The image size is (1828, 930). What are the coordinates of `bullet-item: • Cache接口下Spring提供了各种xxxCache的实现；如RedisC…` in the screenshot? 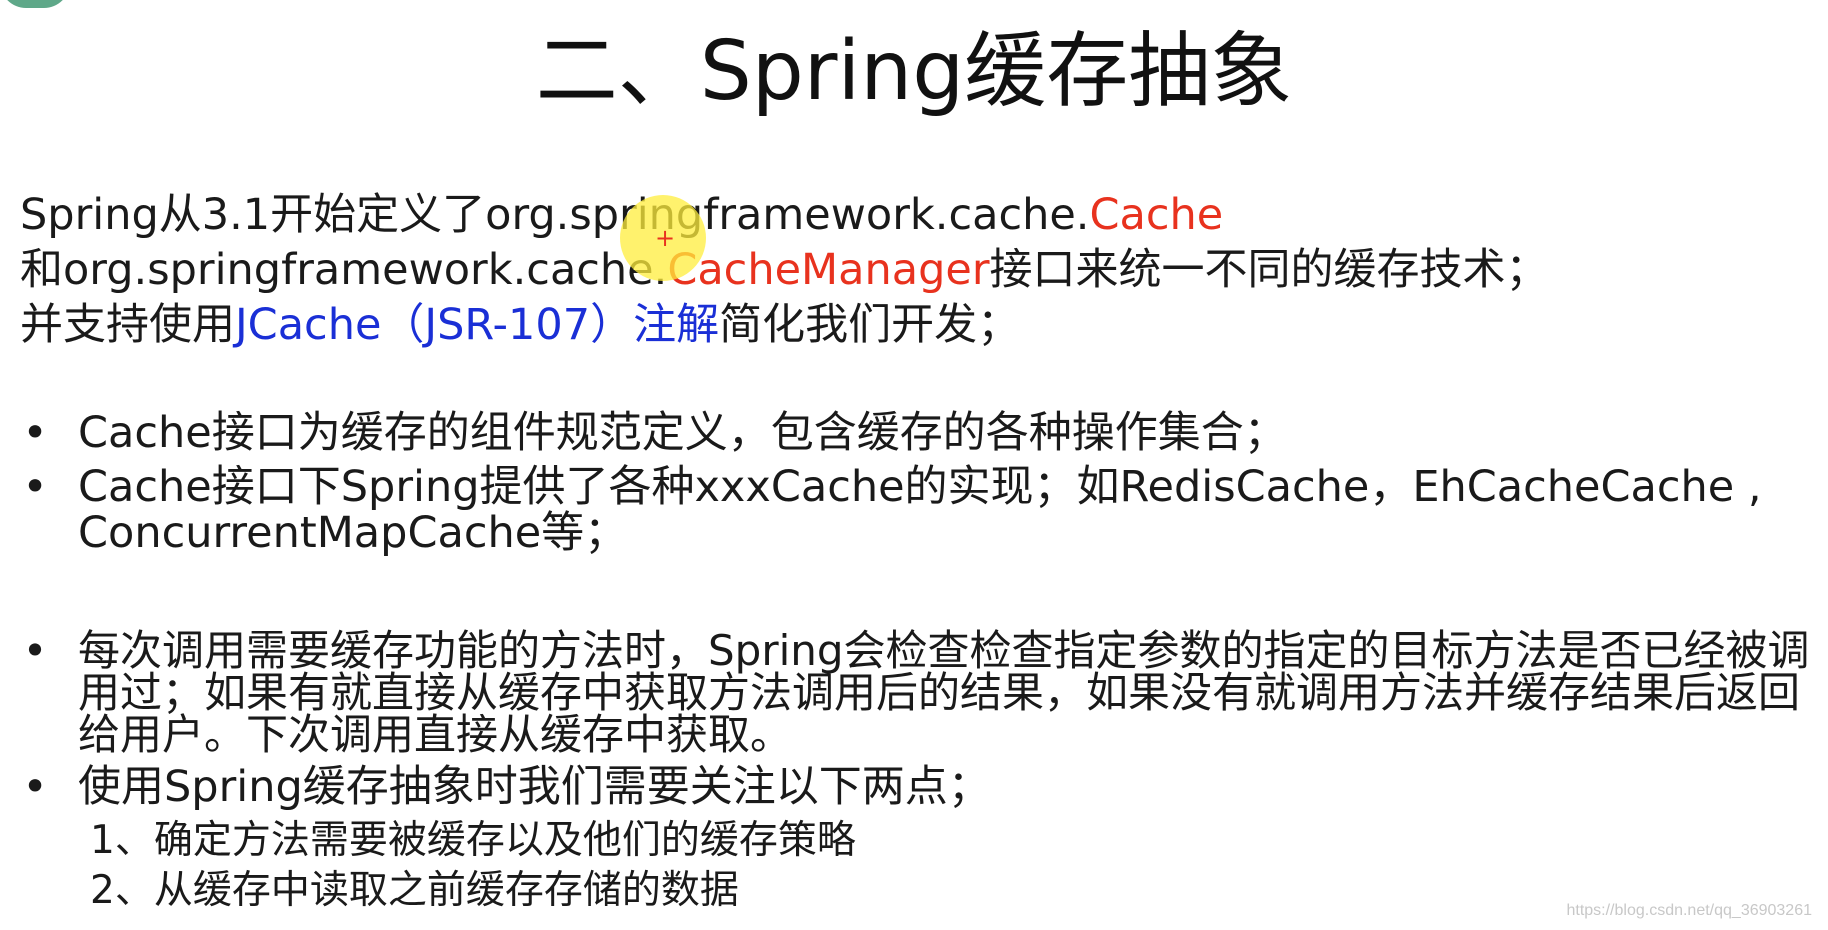 It's located at (915, 510).